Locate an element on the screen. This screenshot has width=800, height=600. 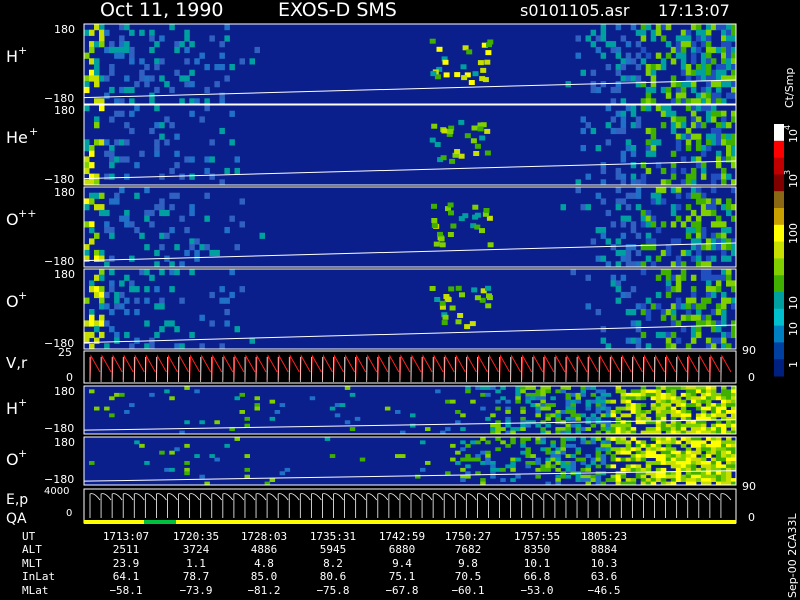
ephemeris-value: 10.3 is located at coordinates (604, 563).